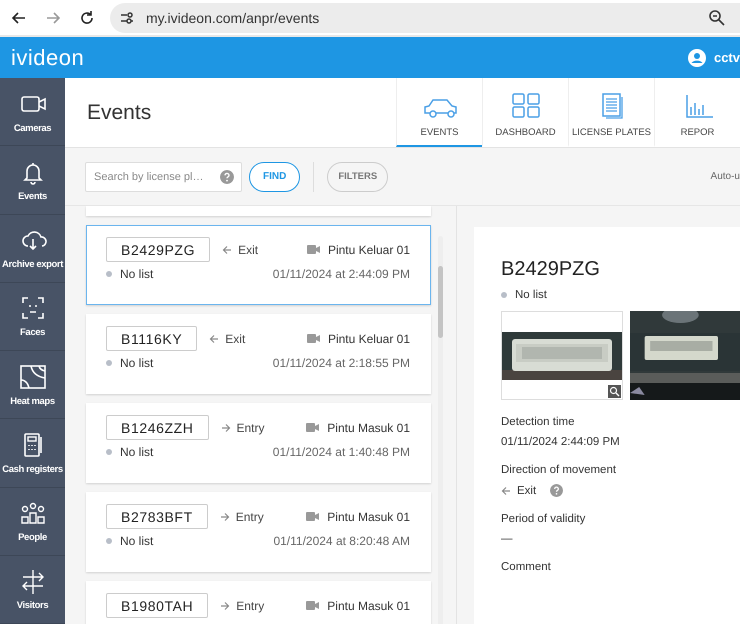  I want to click on tab: REPOR, so click(697, 112).